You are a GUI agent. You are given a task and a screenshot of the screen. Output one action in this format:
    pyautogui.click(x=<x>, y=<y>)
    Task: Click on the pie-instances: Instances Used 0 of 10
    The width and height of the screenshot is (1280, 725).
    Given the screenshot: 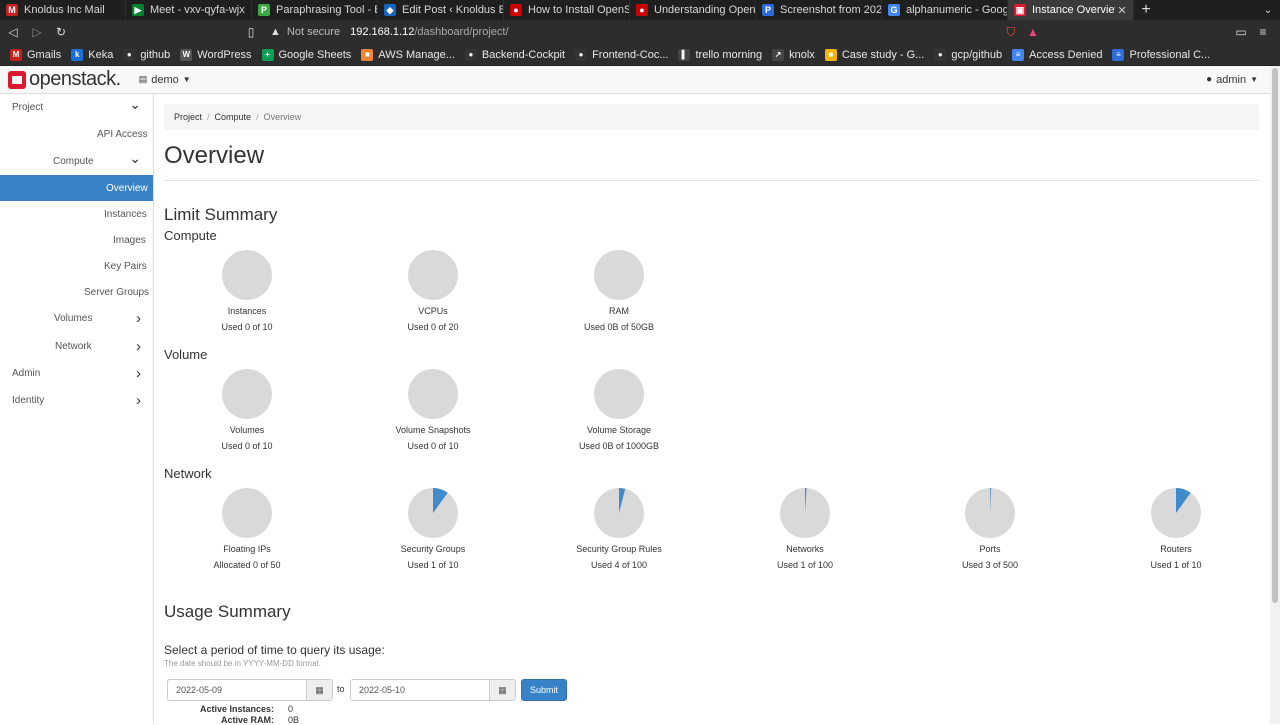 What is the action you would take?
    pyautogui.click(x=247, y=290)
    